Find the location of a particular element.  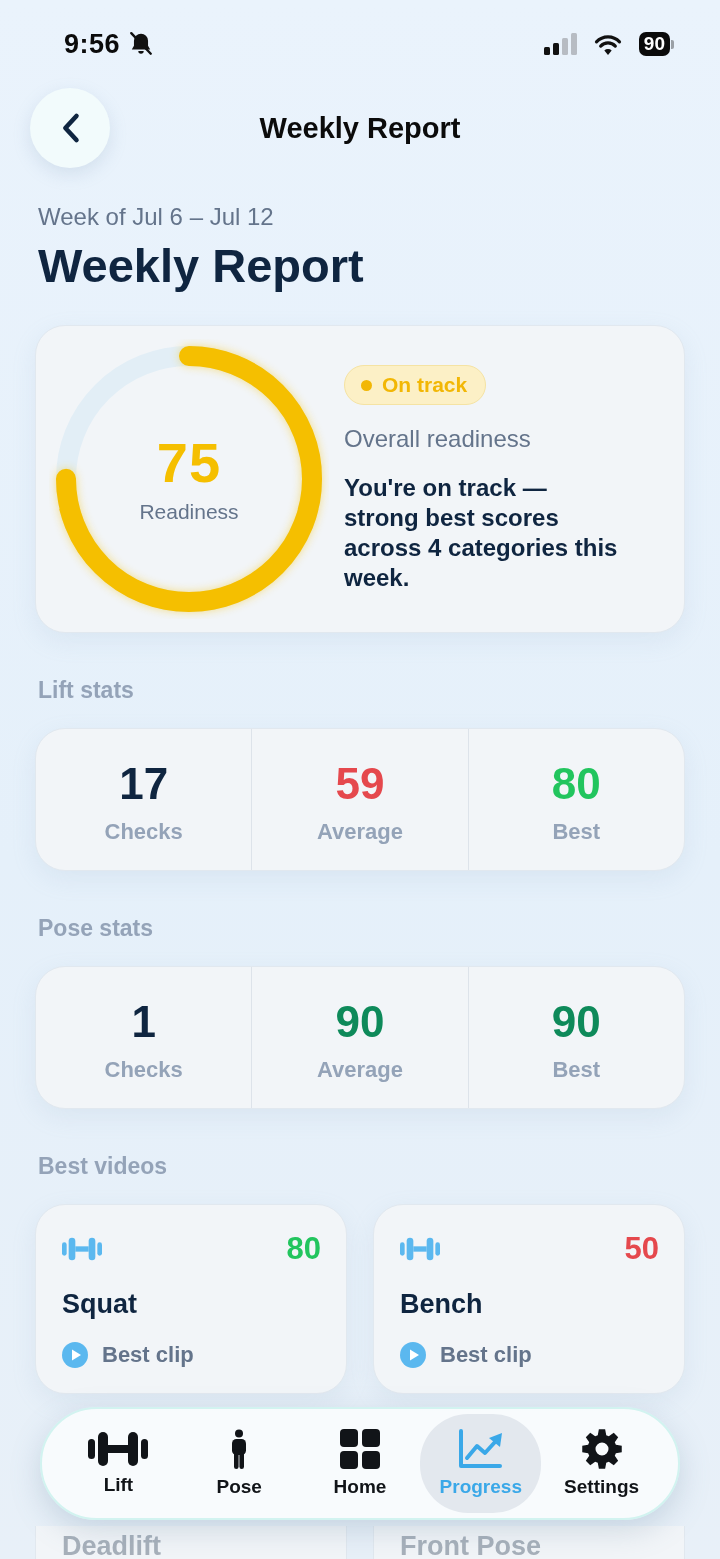

exercise-name: Squat is located at coordinates (99, 1304).